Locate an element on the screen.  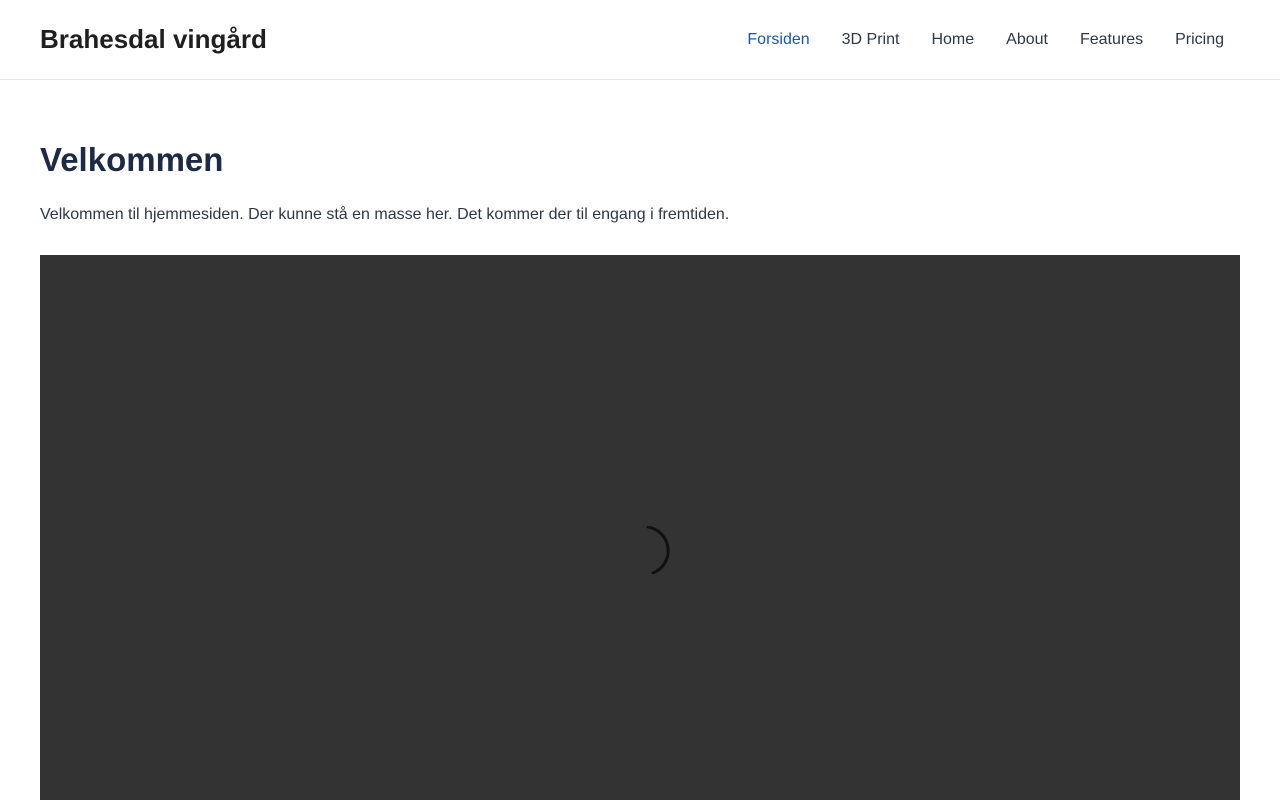
nav-item-pricing: Pricing is located at coordinates (1199, 40).